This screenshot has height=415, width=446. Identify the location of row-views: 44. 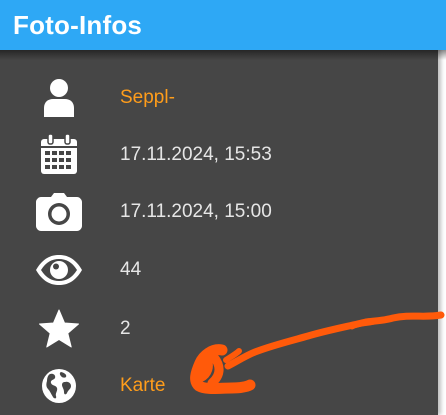
(219, 270).